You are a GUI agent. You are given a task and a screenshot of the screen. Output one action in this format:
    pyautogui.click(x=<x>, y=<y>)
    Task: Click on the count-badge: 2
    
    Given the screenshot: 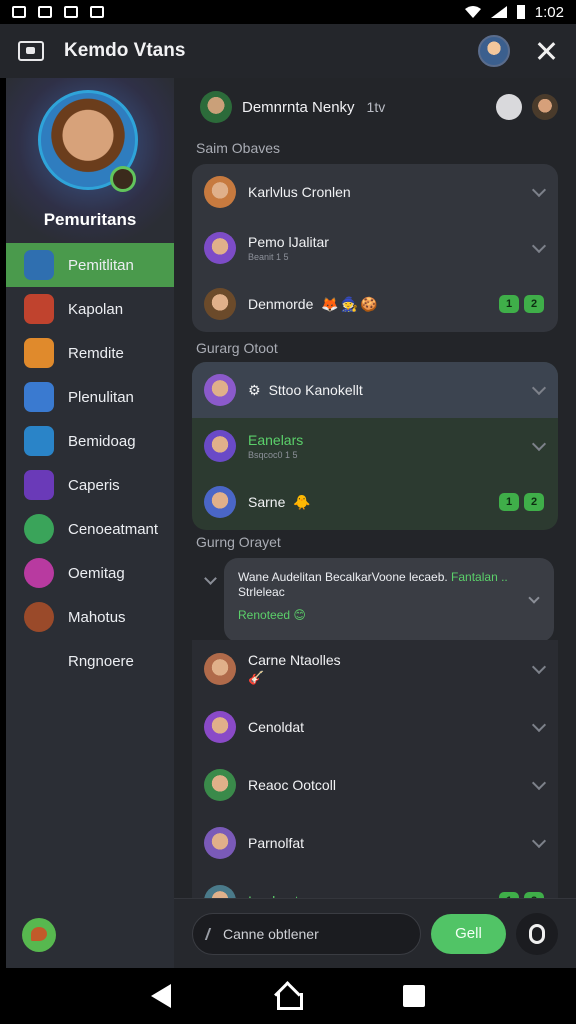 What is the action you would take?
    pyautogui.click(x=534, y=502)
    